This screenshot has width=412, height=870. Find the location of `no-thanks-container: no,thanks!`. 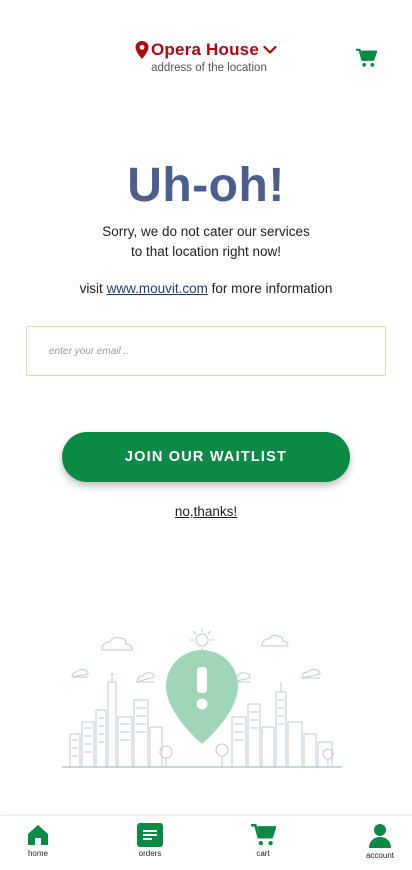

no-thanks-container: no,thanks! is located at coordinates (206, 511).